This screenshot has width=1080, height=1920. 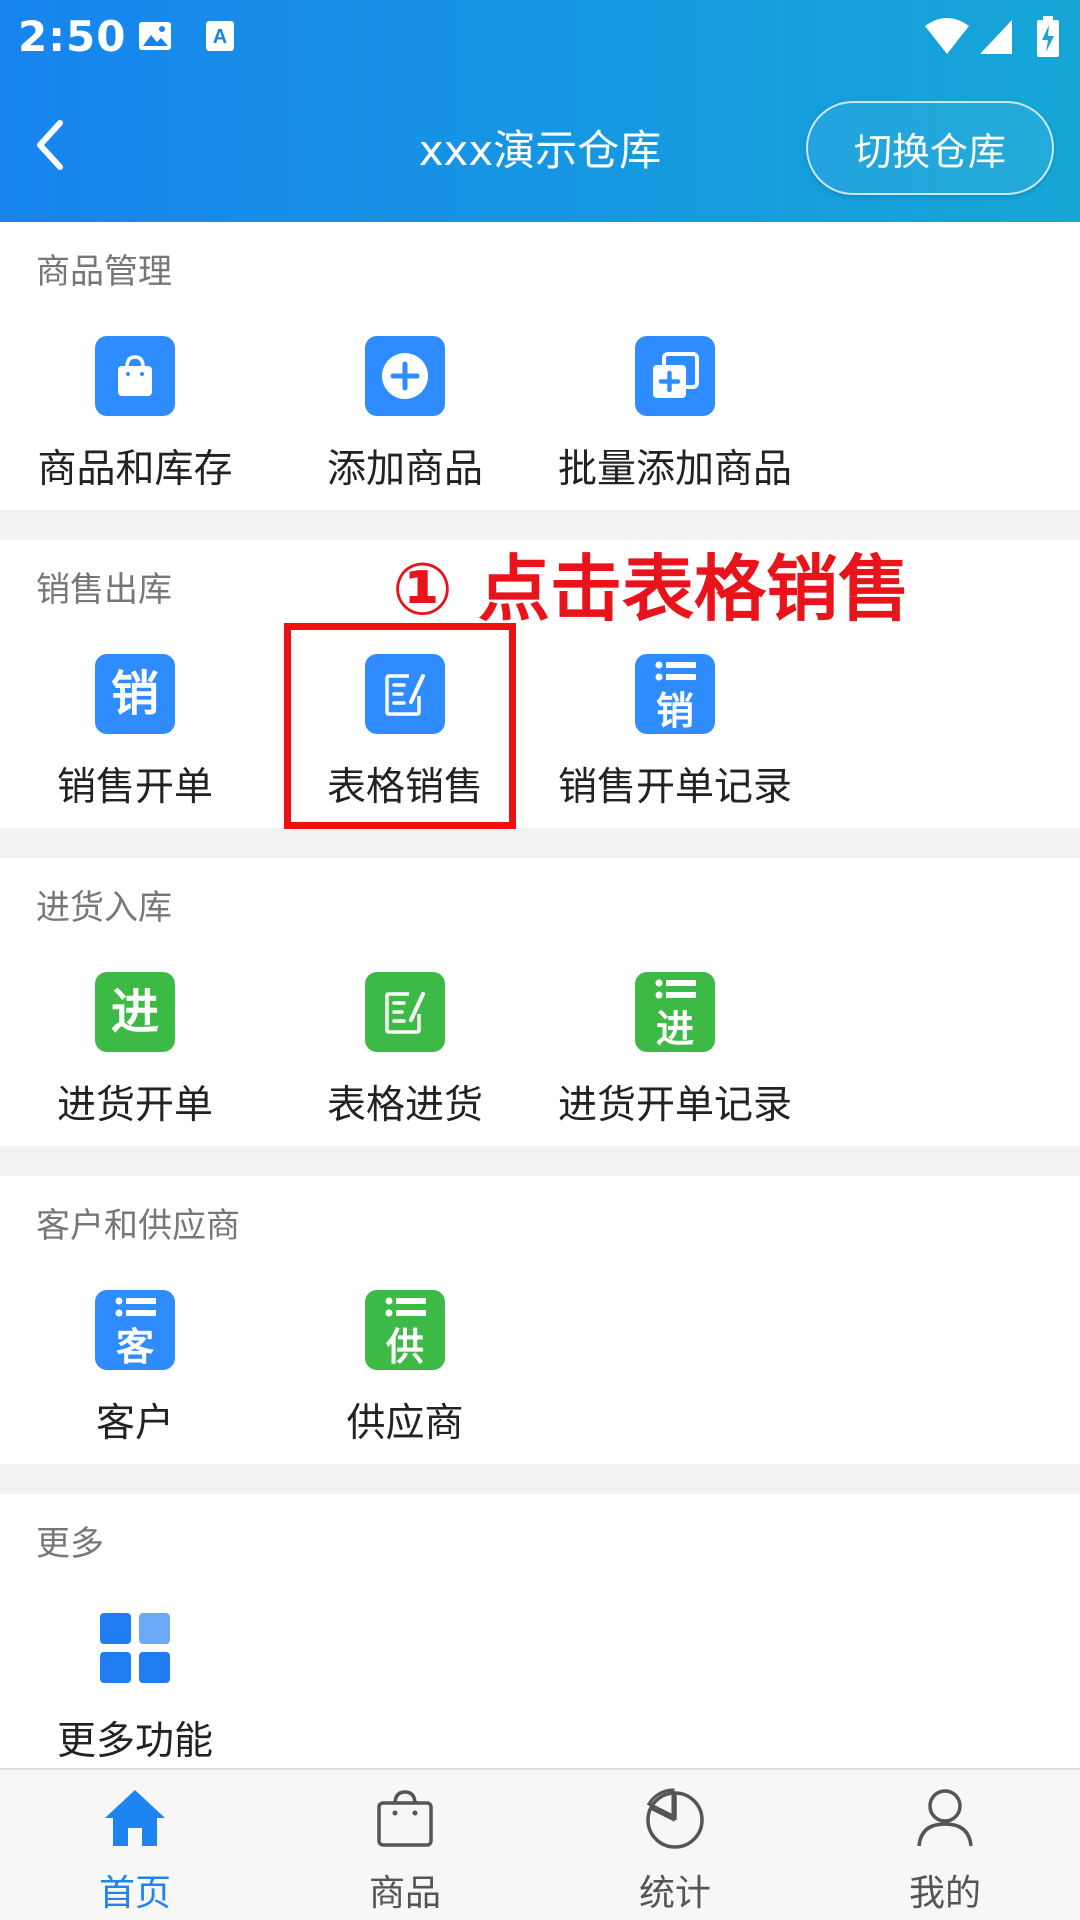 I want to click on home-icon, so click(x=135, y=1818).